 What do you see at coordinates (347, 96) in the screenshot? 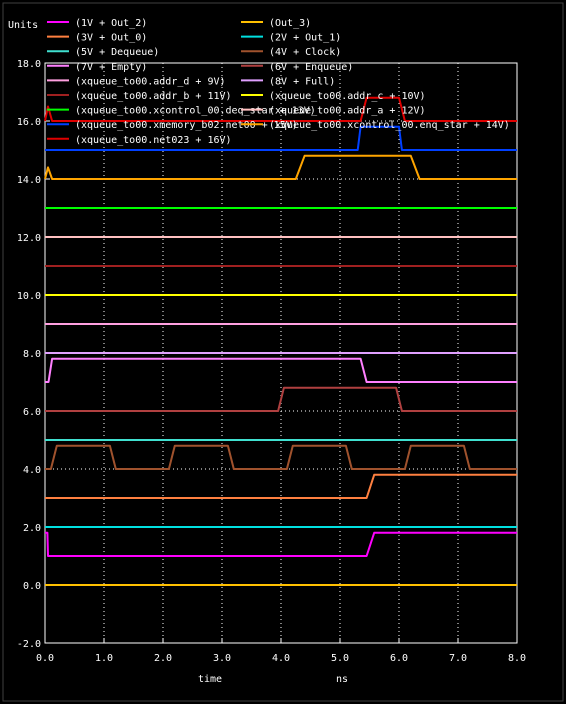
I see `legend-label: (xqueue_to00.addr_c + 10V)` at bounding box center [347, 96].